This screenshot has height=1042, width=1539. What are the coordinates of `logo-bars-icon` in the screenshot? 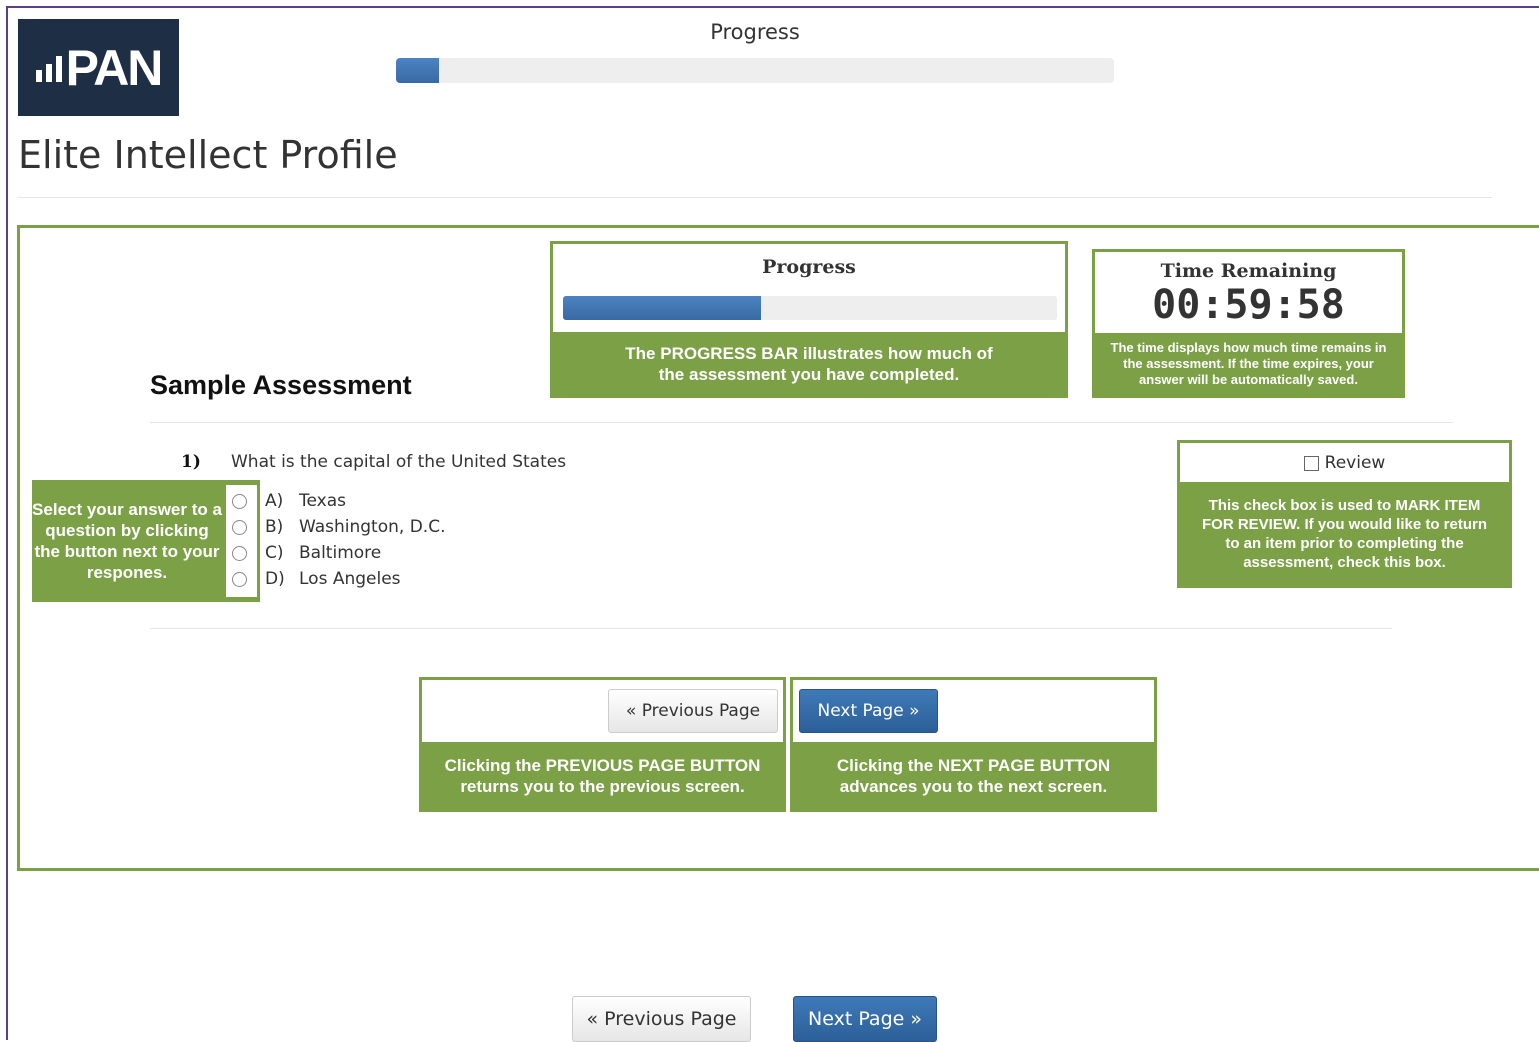 It's located at (48, 68).